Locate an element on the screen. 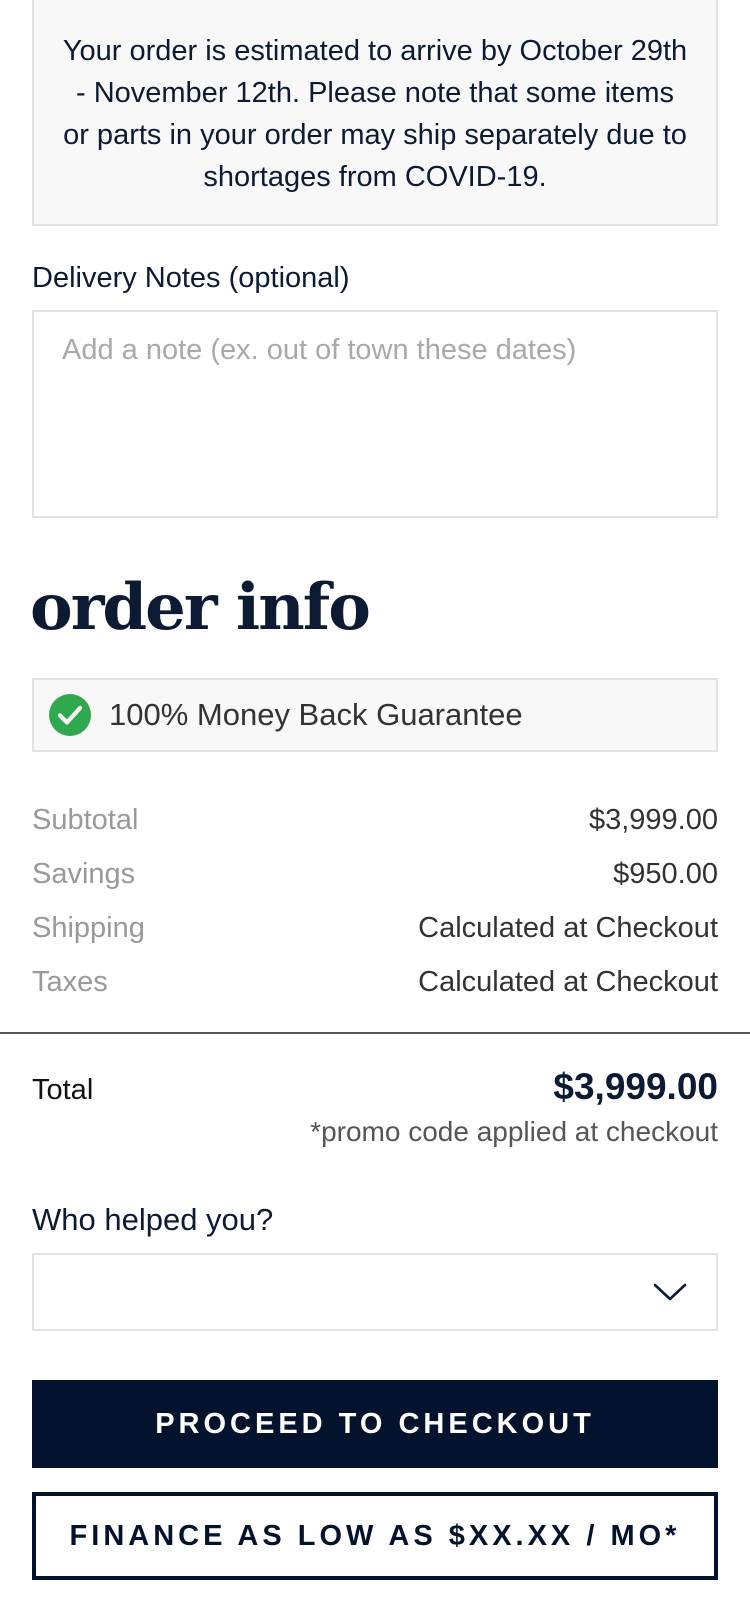 The width and height of the screenshot is (750, 1624). summary-row-taxes: Taxes Calculated at Checkout is located at coordinates (375, 982).